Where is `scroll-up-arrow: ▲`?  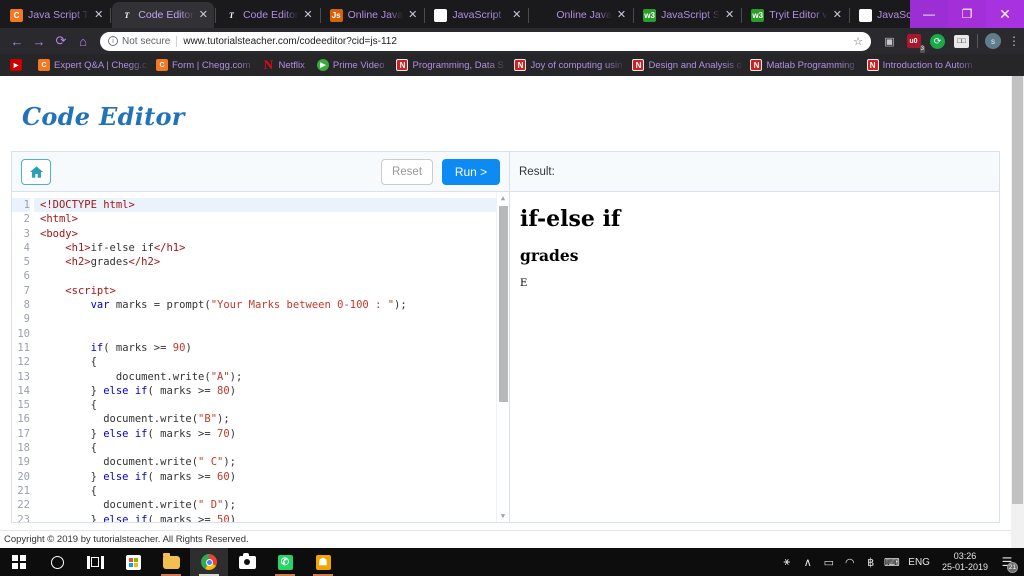
scroll-up-arrow: ▲ is located at coordinates (503, 198).